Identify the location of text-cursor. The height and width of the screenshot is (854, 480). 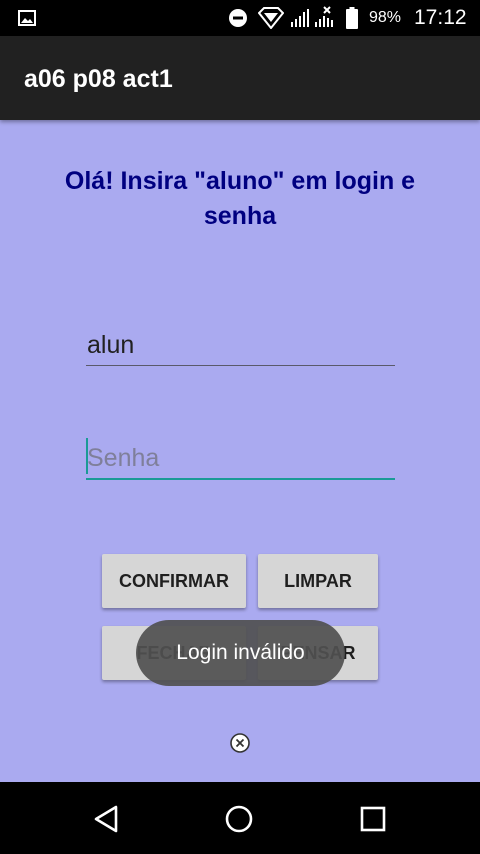
(87, 456).